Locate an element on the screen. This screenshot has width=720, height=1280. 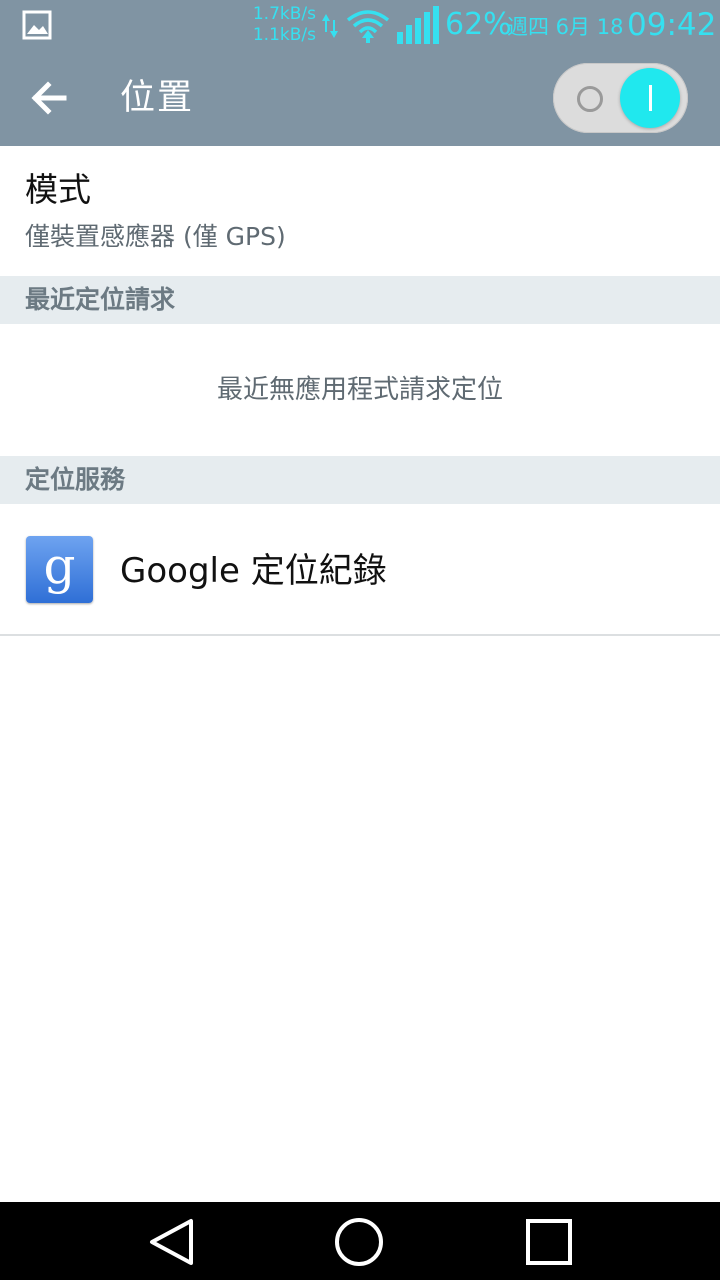
page-title: 位置 is located at coordinates (157, 98).